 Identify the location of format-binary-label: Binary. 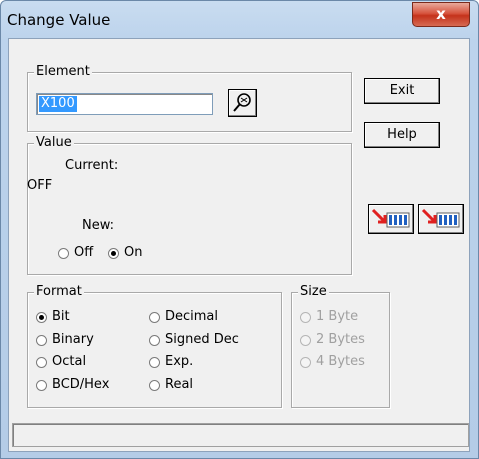
(73, 340).